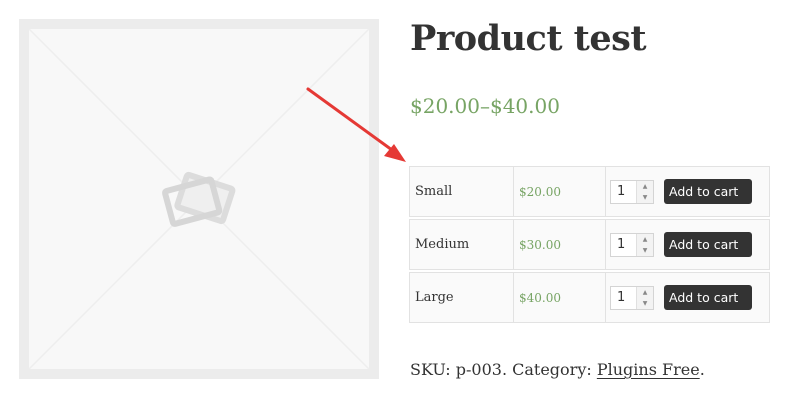 This screenshot has height=402, width=789. I want to click on variation-row-large: Large $40.00 ▲▼ Add to cart, so click(589, 297).